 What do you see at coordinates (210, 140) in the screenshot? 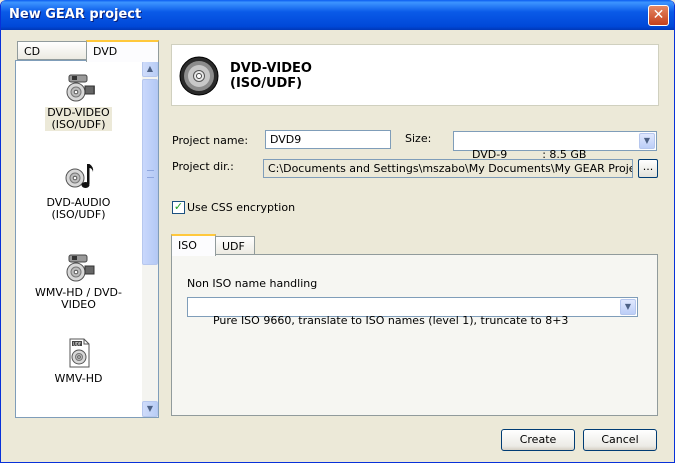
I see `project-name-label: Project name:` at bounding box center [210, 140].